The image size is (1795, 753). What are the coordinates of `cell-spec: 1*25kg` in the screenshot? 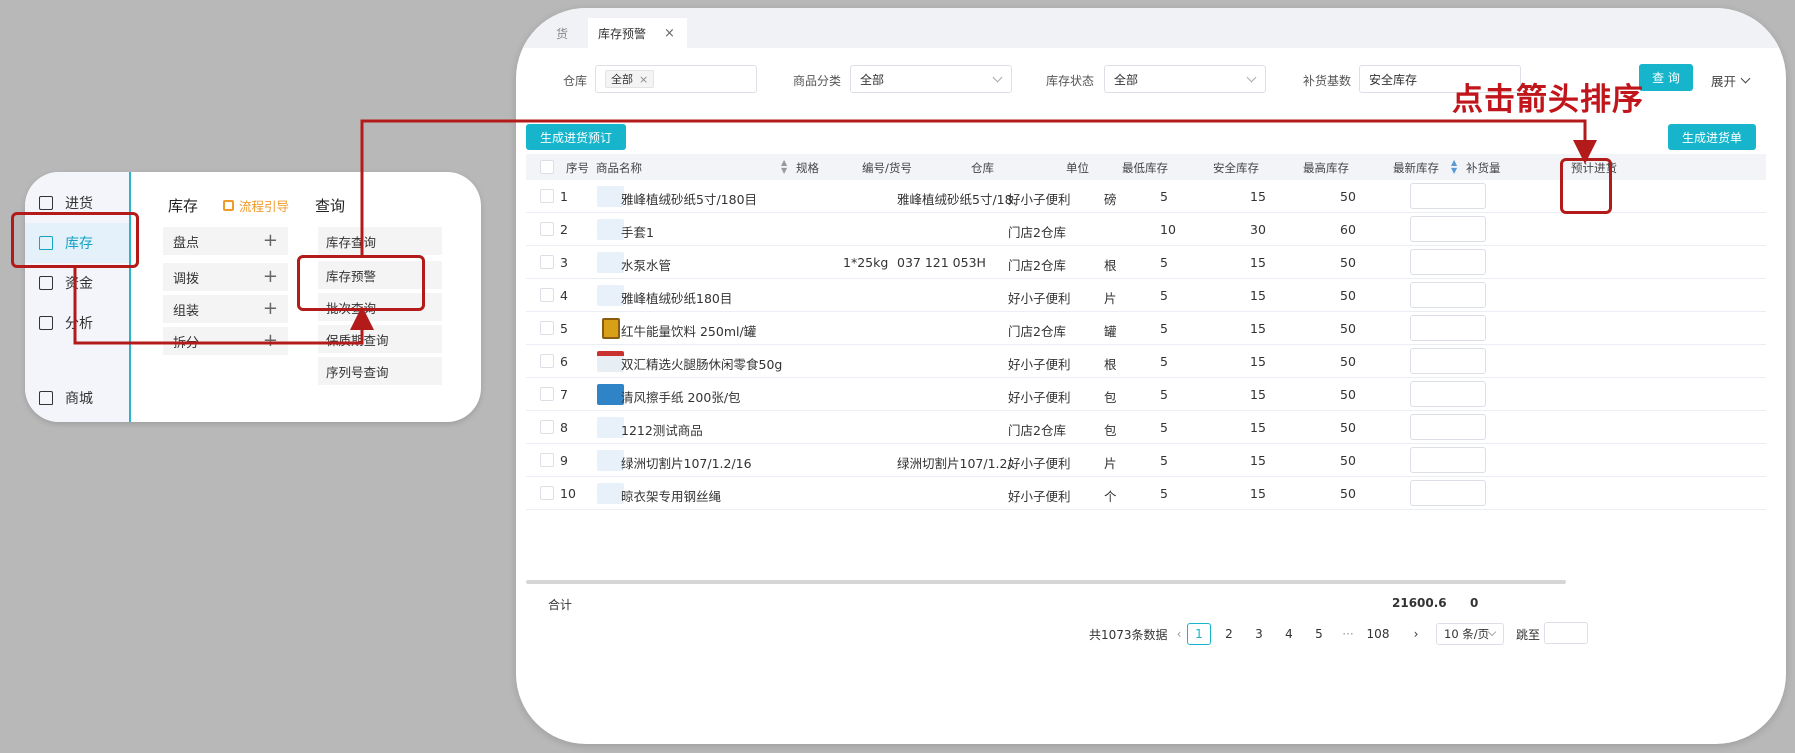 It's located at (866, 262).